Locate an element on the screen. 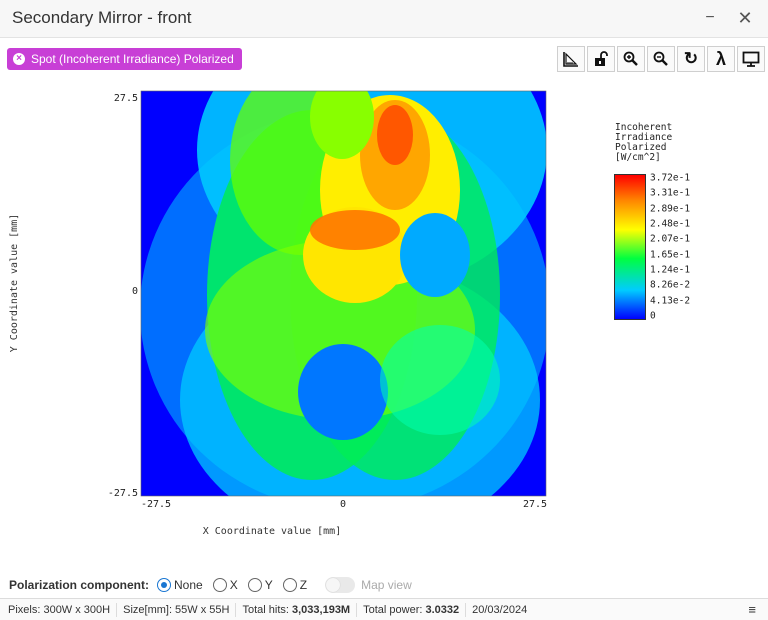  x-tick-zero: 0 is located at coordinates (343, 504).